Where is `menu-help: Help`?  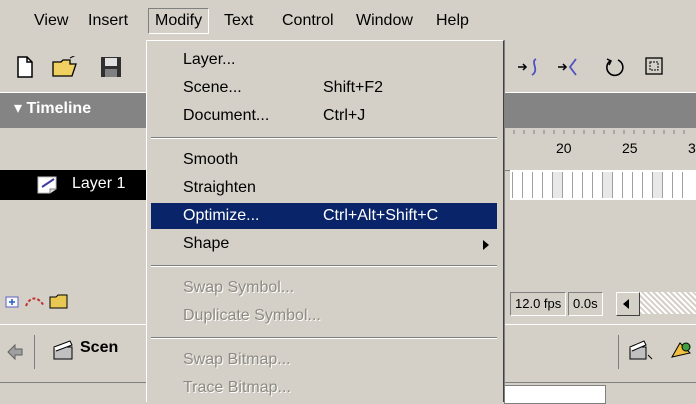 menu-help: Help is located at coordinates (452, 21).